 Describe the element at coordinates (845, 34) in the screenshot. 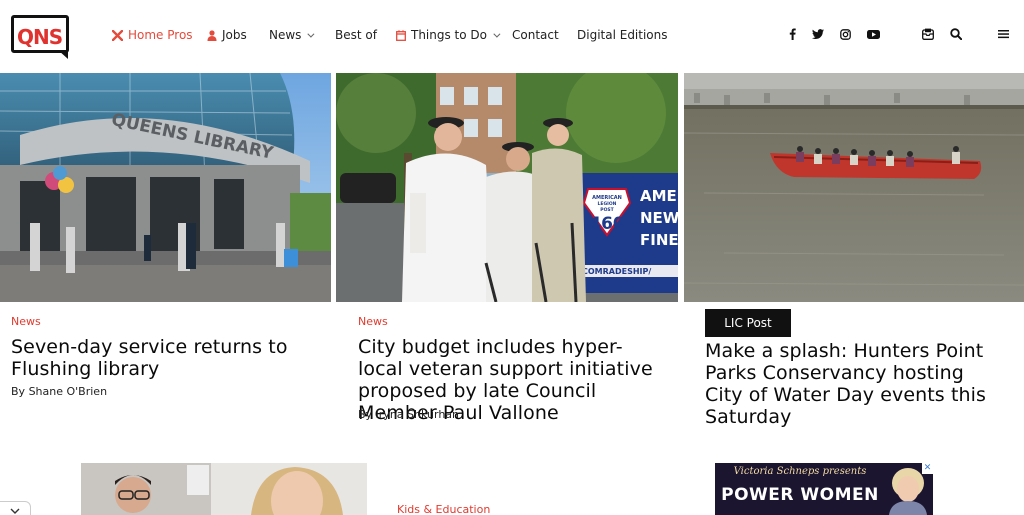

I see `instagram-icon` at that location.